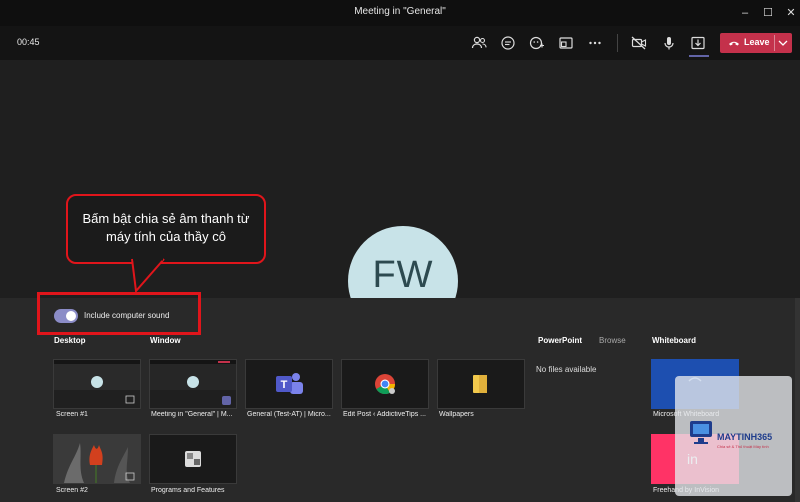  Describe the element at coordinates (71, 316) in the screenshot. I see `toggle-knob` at that location.